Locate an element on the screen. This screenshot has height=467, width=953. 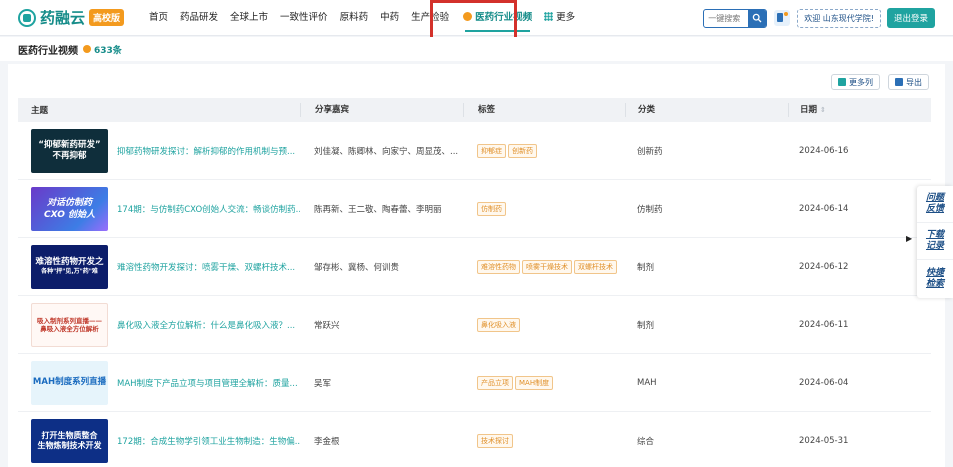
thumb-line: 吸入制剂系列直播—— is located at coordinates (69, 320).